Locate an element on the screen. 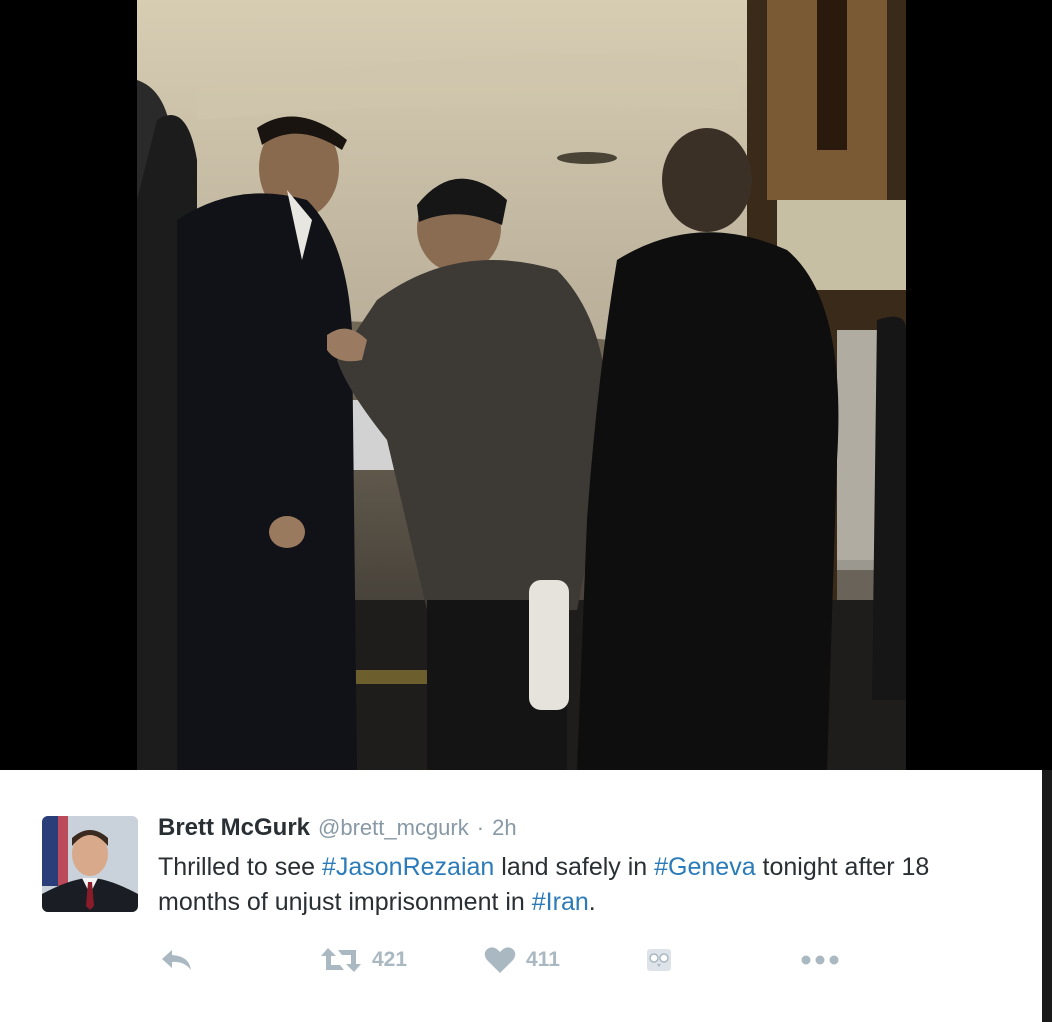  tweet-actions: 421 411 is located at coordinates (508, 960).